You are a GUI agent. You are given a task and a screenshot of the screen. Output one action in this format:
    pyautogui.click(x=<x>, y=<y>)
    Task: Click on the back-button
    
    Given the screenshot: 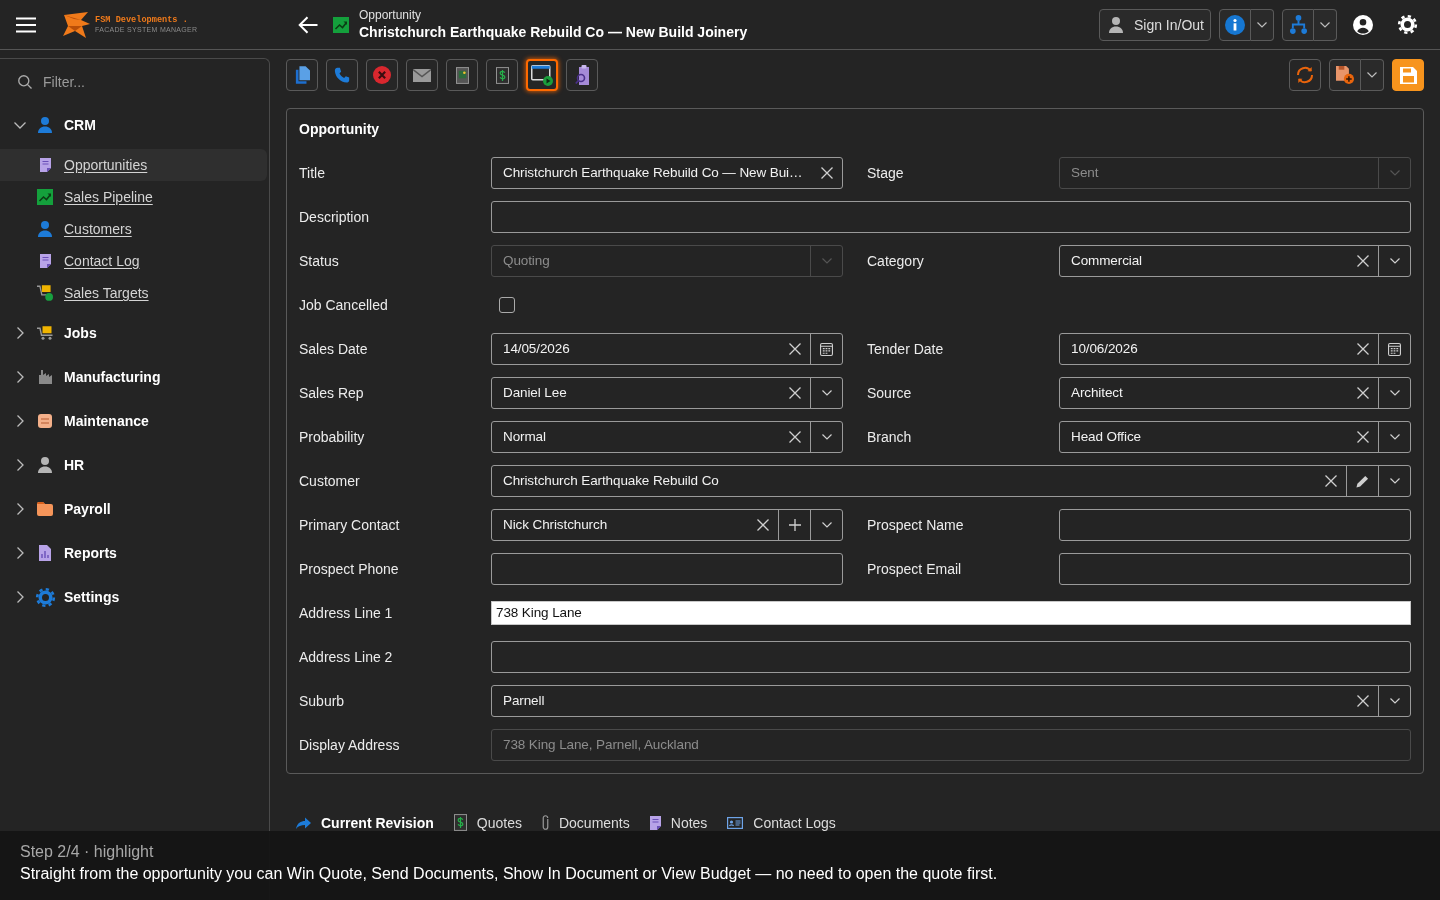 What is the action you would take?
    pyautogui.click(x=308, y=24)
    